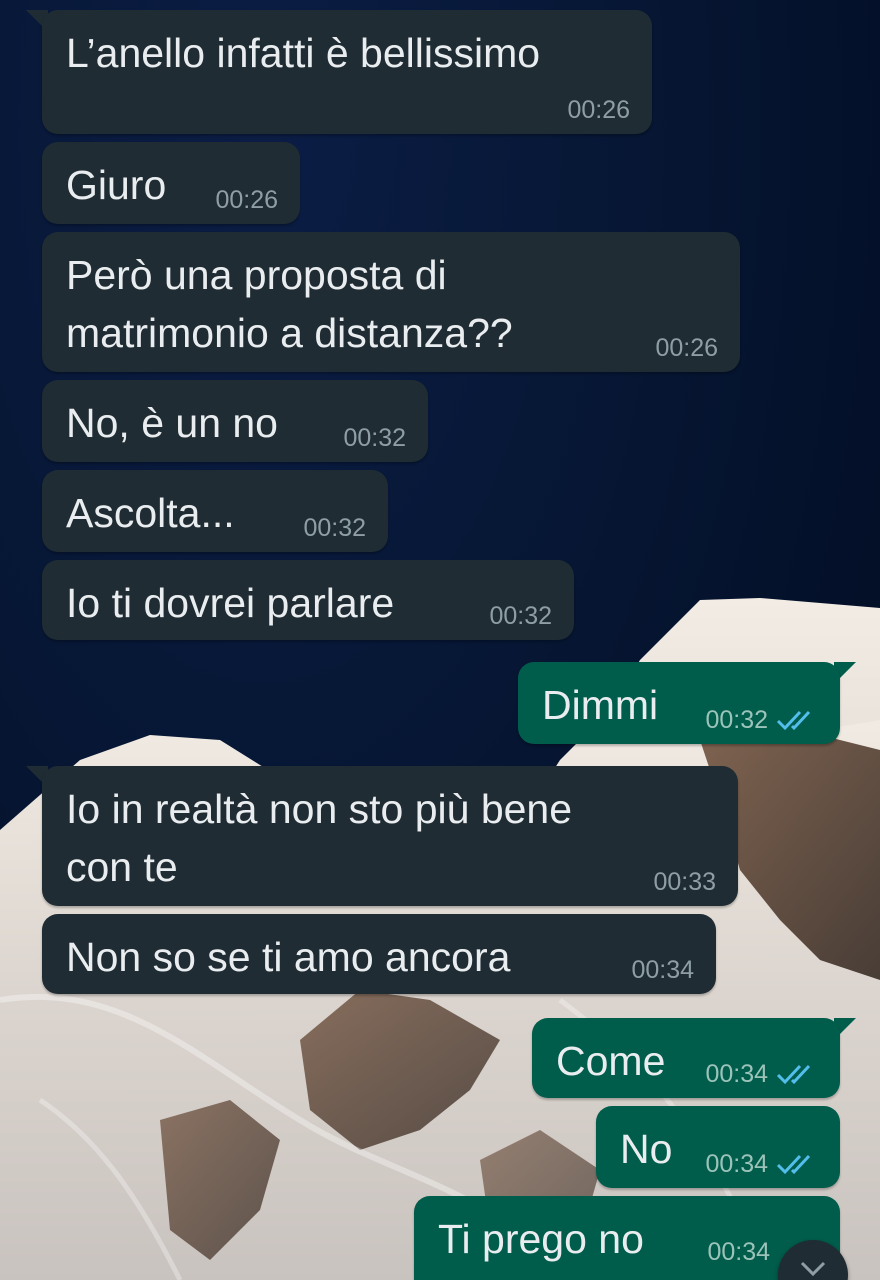  What do you see at coordinates (679, 703) in the screenshot?
I see `message-bubble-outgoing: Dimmi 00:32` at bounding box center [679, 703].